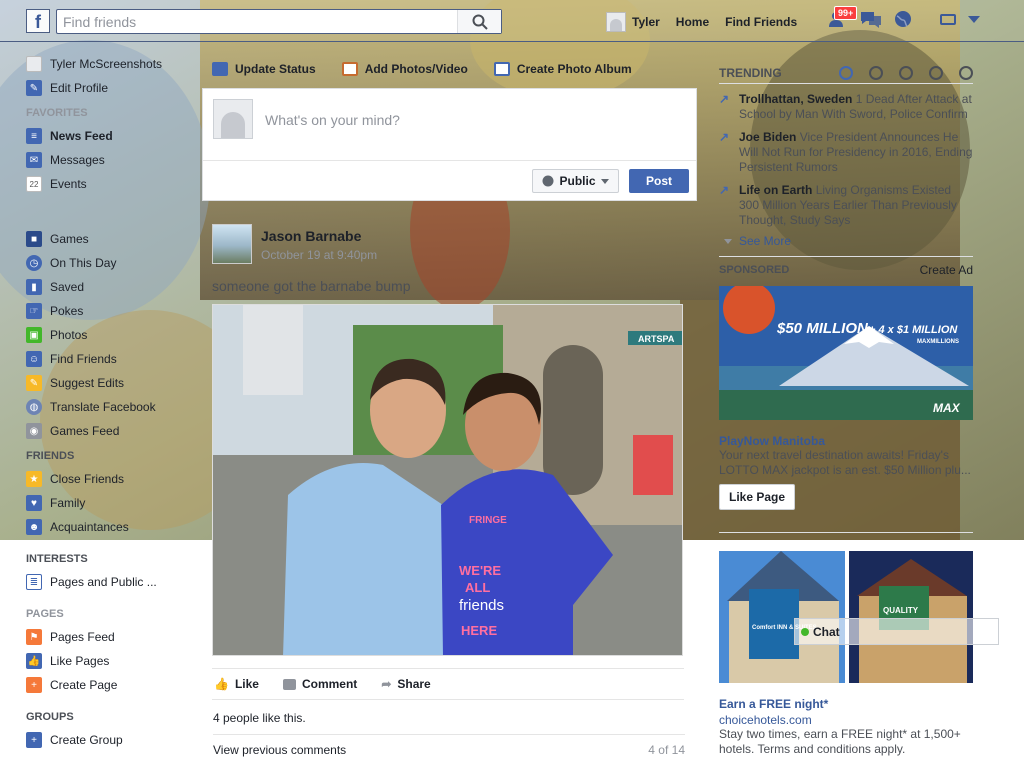  What do you see at coordinates (906, 72) in the screenshot?
I see `science-icon` at bounding box center [906, 72].